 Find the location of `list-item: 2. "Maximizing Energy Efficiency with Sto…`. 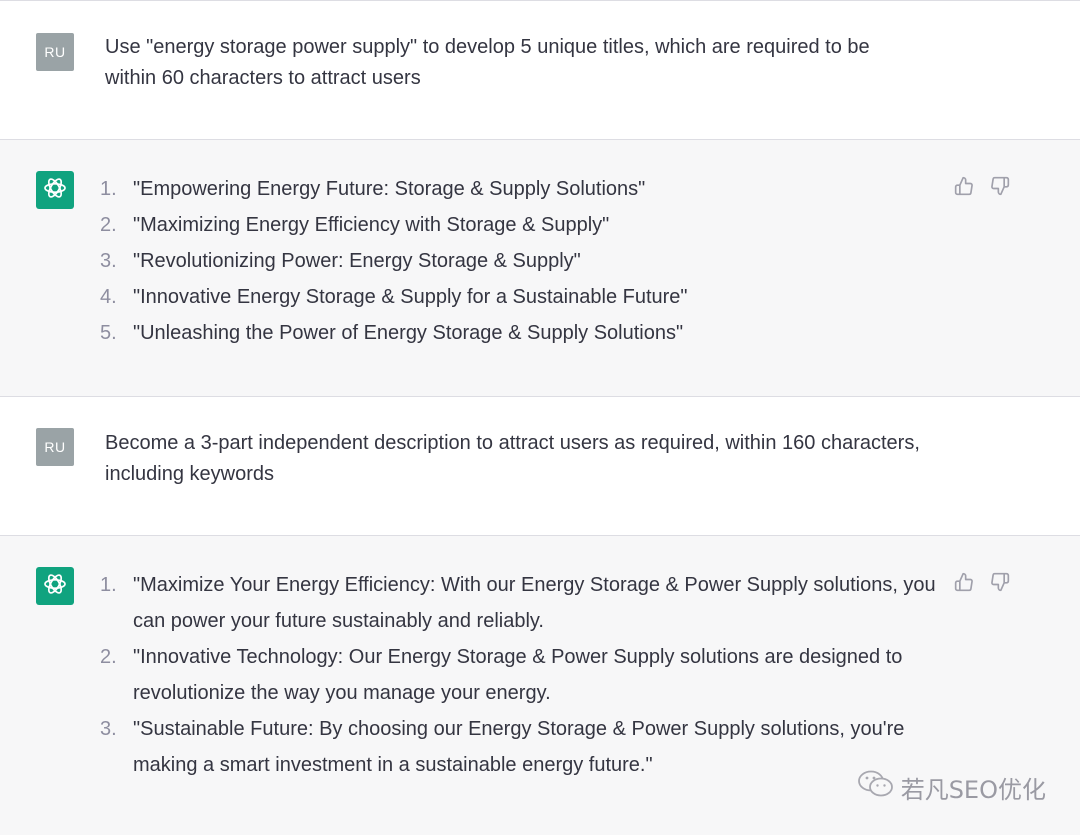

list-item: 2. "Maximizing Energy Efficiency with Sto… is located at coordinates (522, 225).